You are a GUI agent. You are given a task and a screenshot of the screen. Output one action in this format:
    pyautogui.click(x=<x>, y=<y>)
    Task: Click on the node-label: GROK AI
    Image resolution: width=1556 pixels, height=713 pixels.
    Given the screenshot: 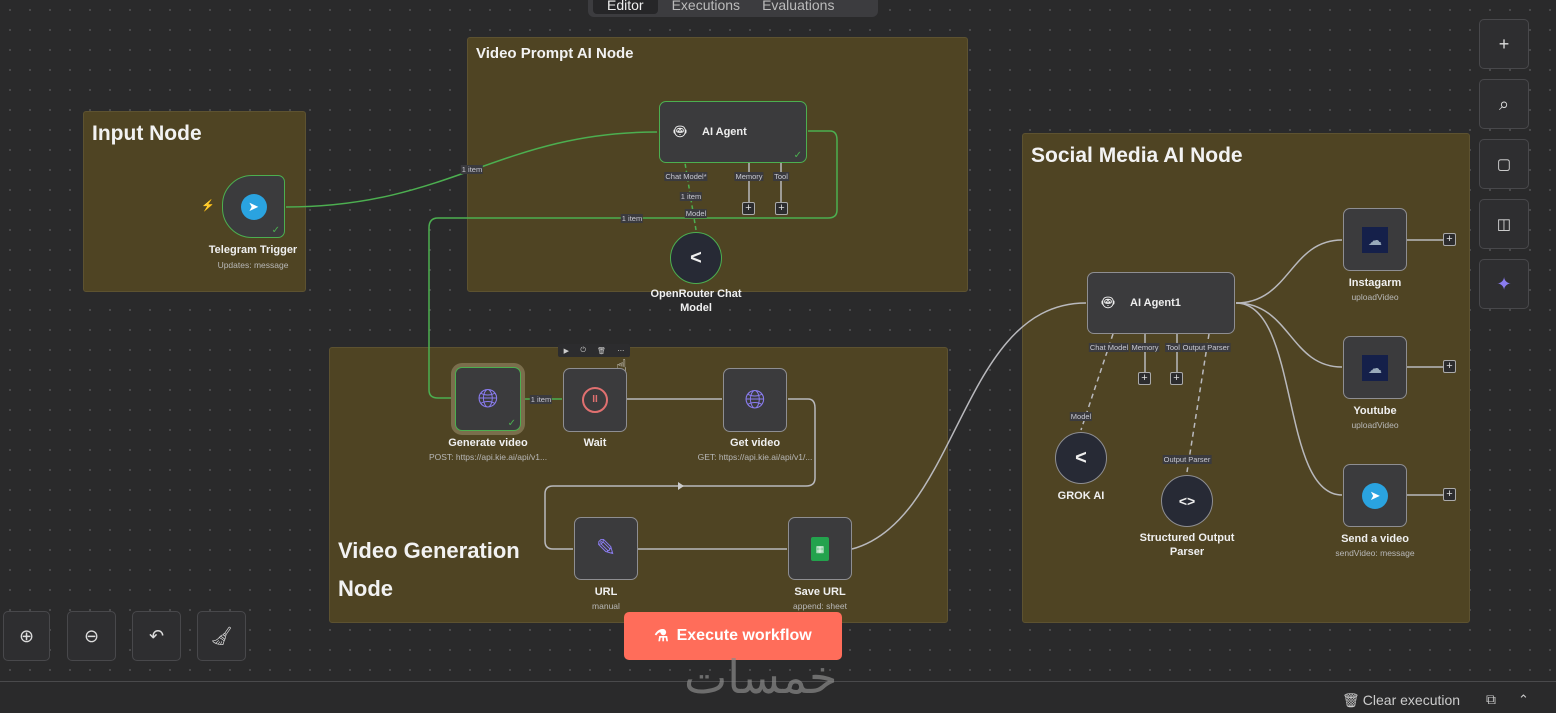 What is the action you would take?
    pyautogui.click(x=1081, y=496)
    